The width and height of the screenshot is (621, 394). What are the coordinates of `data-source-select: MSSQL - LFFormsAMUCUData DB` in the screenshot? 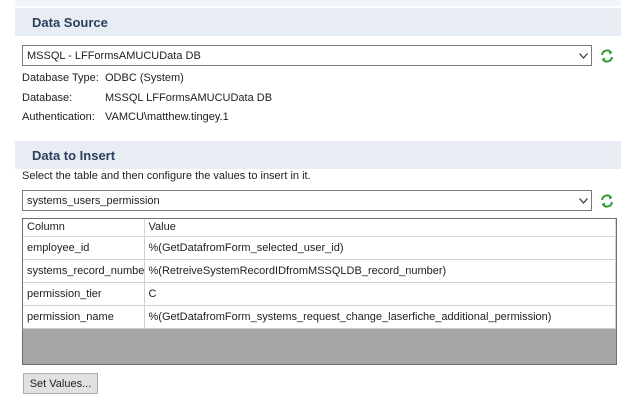 It's located at (307, 55).